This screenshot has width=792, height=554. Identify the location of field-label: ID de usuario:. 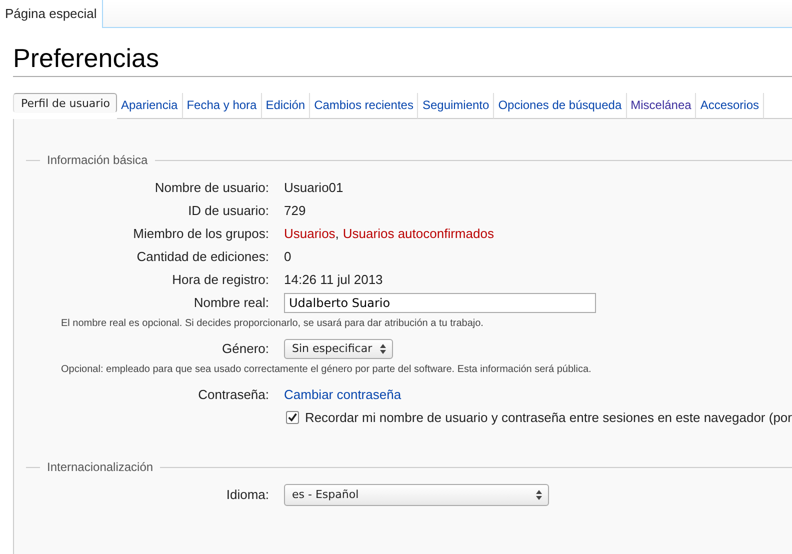
(228, 210).